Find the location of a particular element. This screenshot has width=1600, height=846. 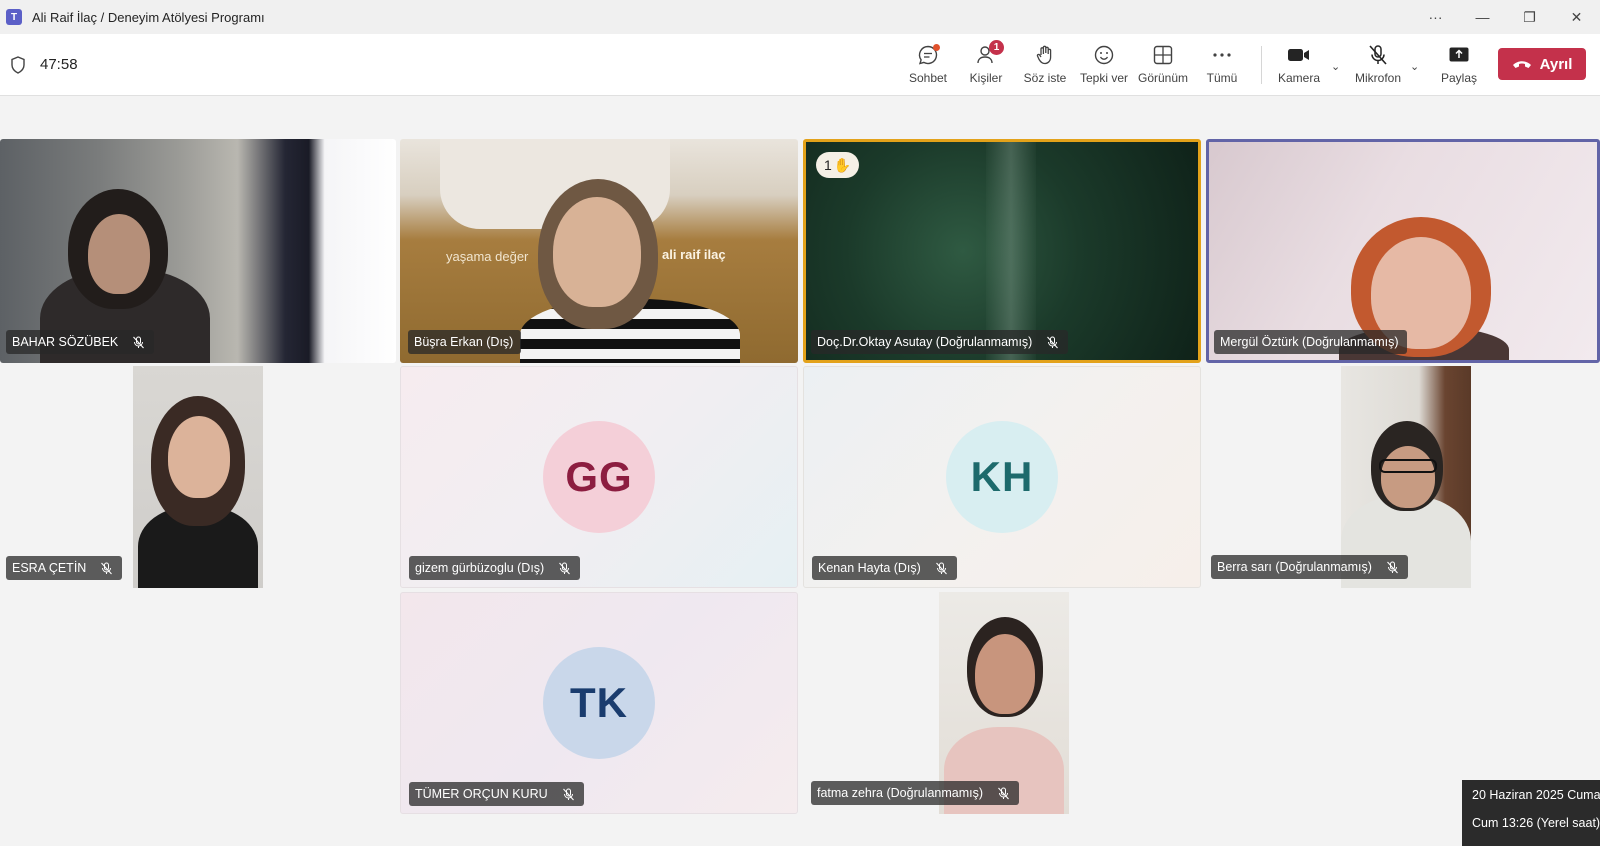

smiley-icon is located at coordinates (1104, 55).